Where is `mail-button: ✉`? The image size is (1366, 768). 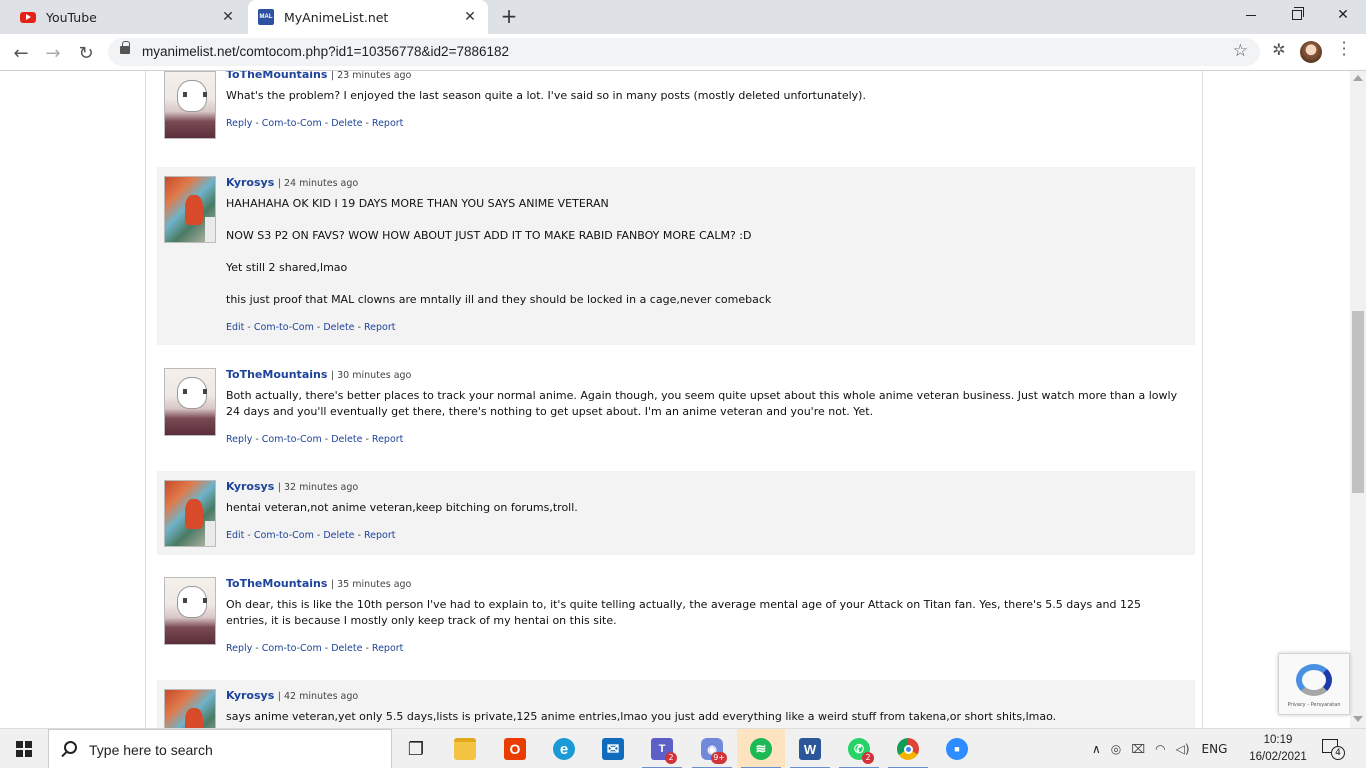
mail-button: ✉ is located at coordinates (613, 748).